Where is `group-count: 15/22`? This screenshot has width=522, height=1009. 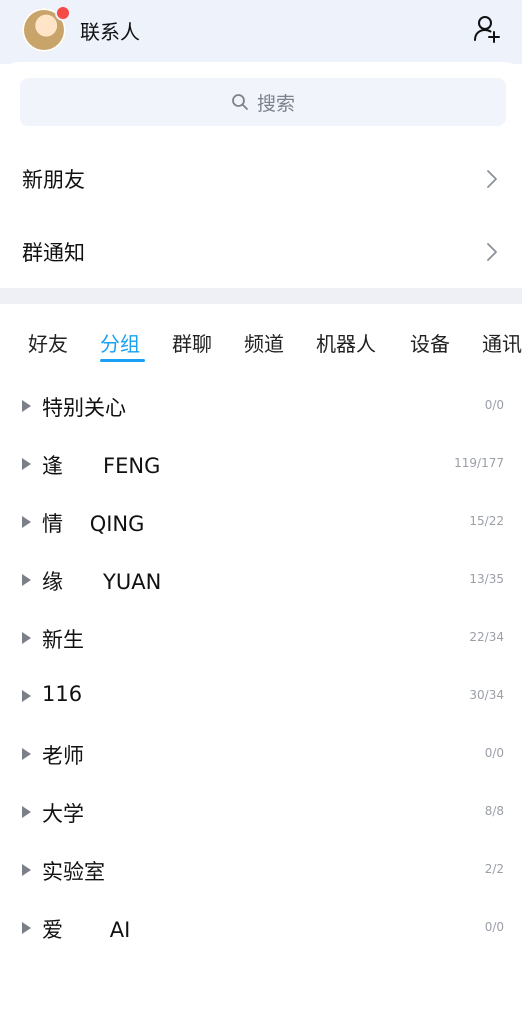 group-count: 15/22 is located at coordinates (486, 521).